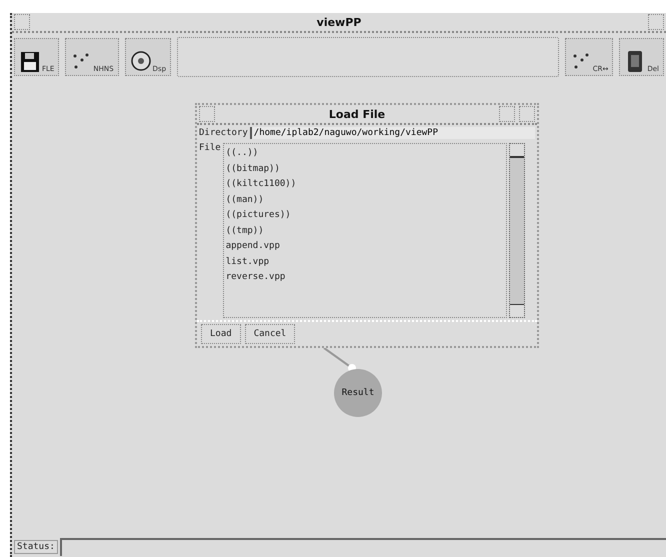 The height and width of the screenshot is (557, 666). Describe the element at coordinates (141, 61) in the screenshot. I see `circle-icon` at that location.